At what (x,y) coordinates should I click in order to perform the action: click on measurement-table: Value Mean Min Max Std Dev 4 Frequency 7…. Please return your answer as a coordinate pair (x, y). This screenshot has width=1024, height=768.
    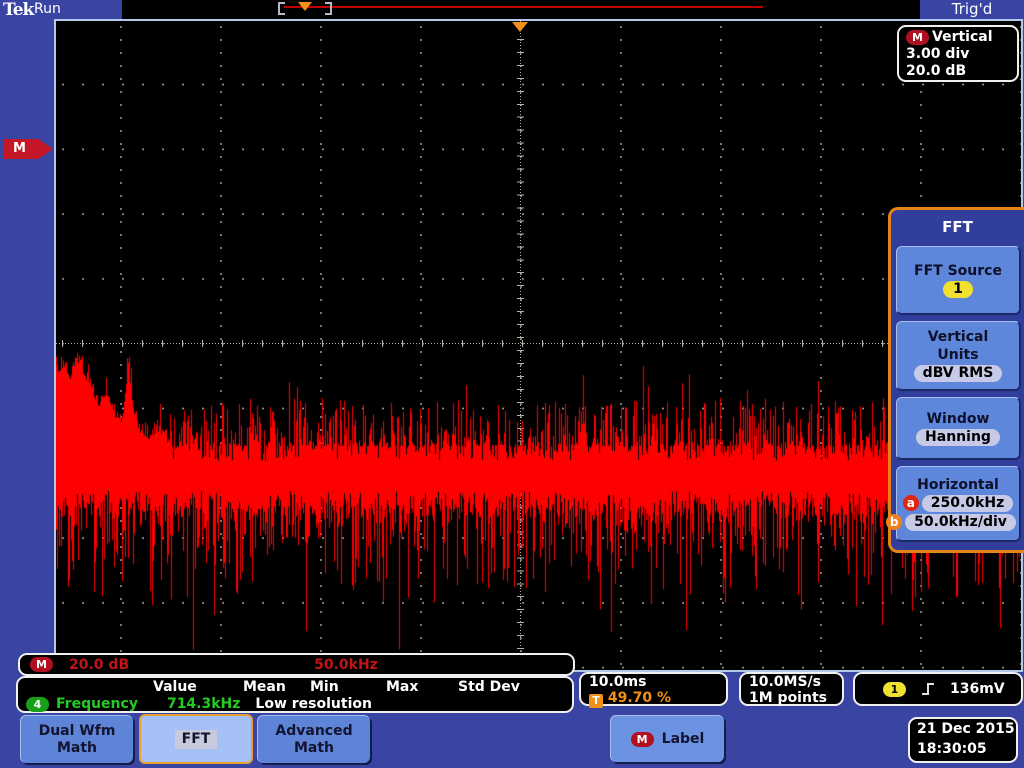
    Looking at the image, I should click on (295, 694).